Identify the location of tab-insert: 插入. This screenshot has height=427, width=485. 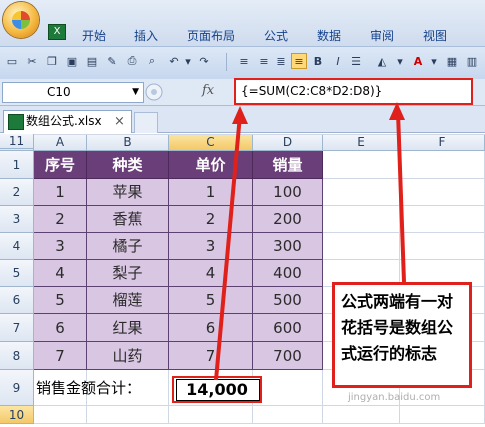
(146, 36).